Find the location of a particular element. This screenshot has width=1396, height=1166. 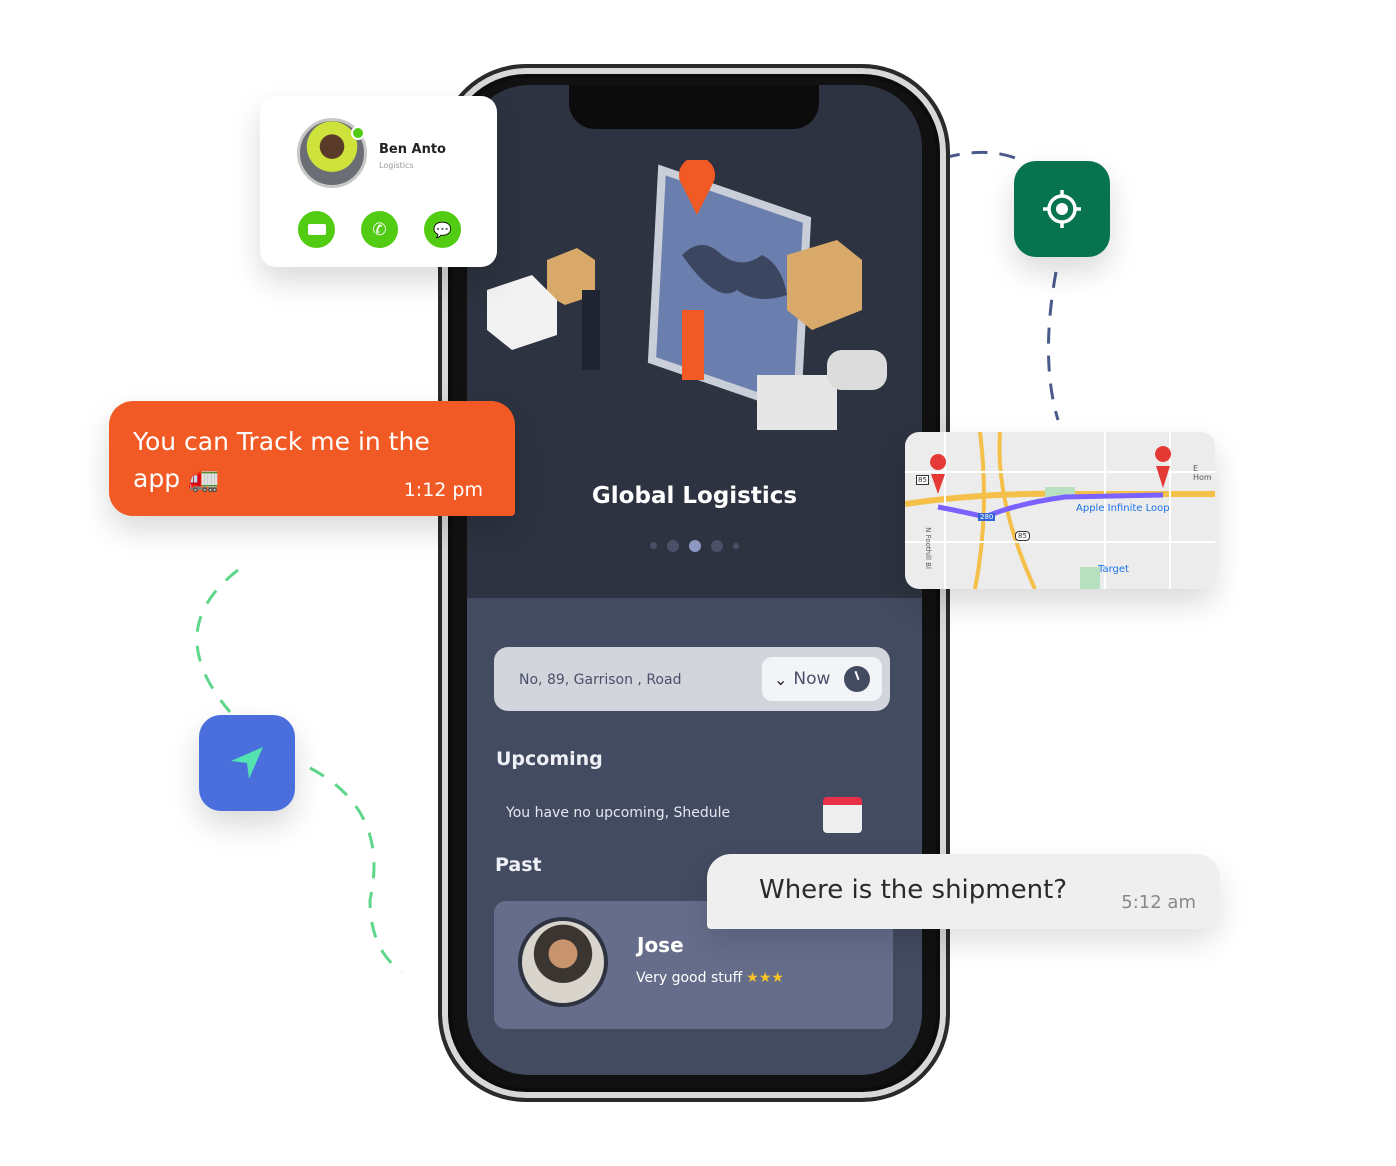

clock-icon is located at coordinates (857, 679).